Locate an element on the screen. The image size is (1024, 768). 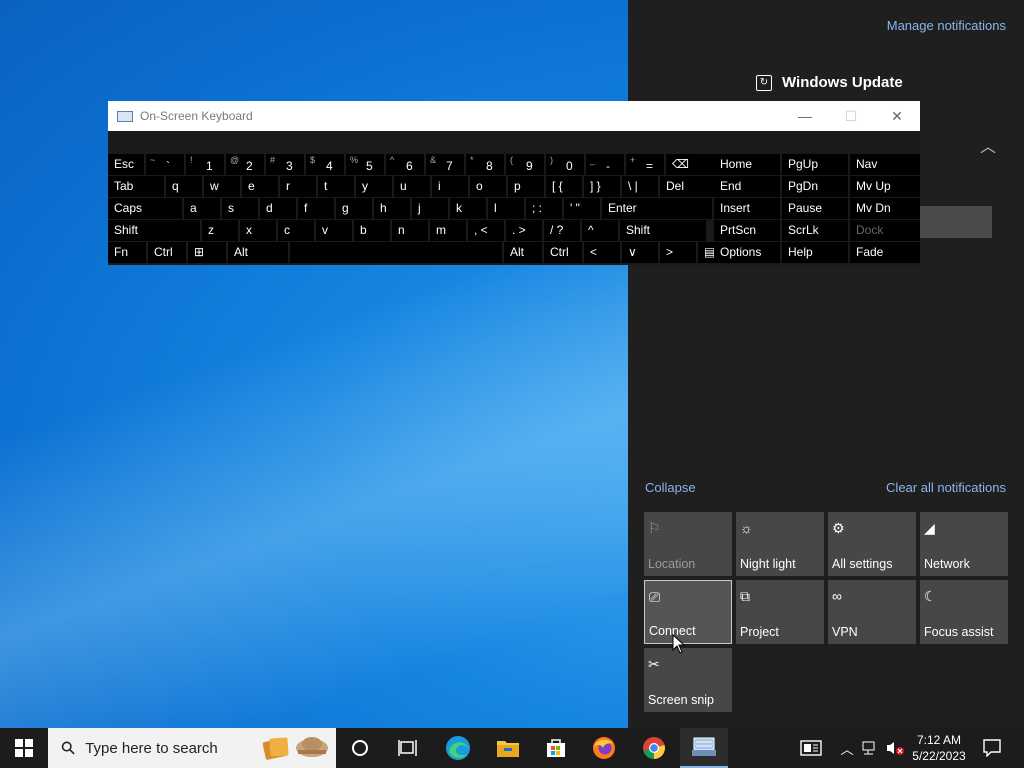
keyboard-key: PgUp is located at coordinates (815, 164).